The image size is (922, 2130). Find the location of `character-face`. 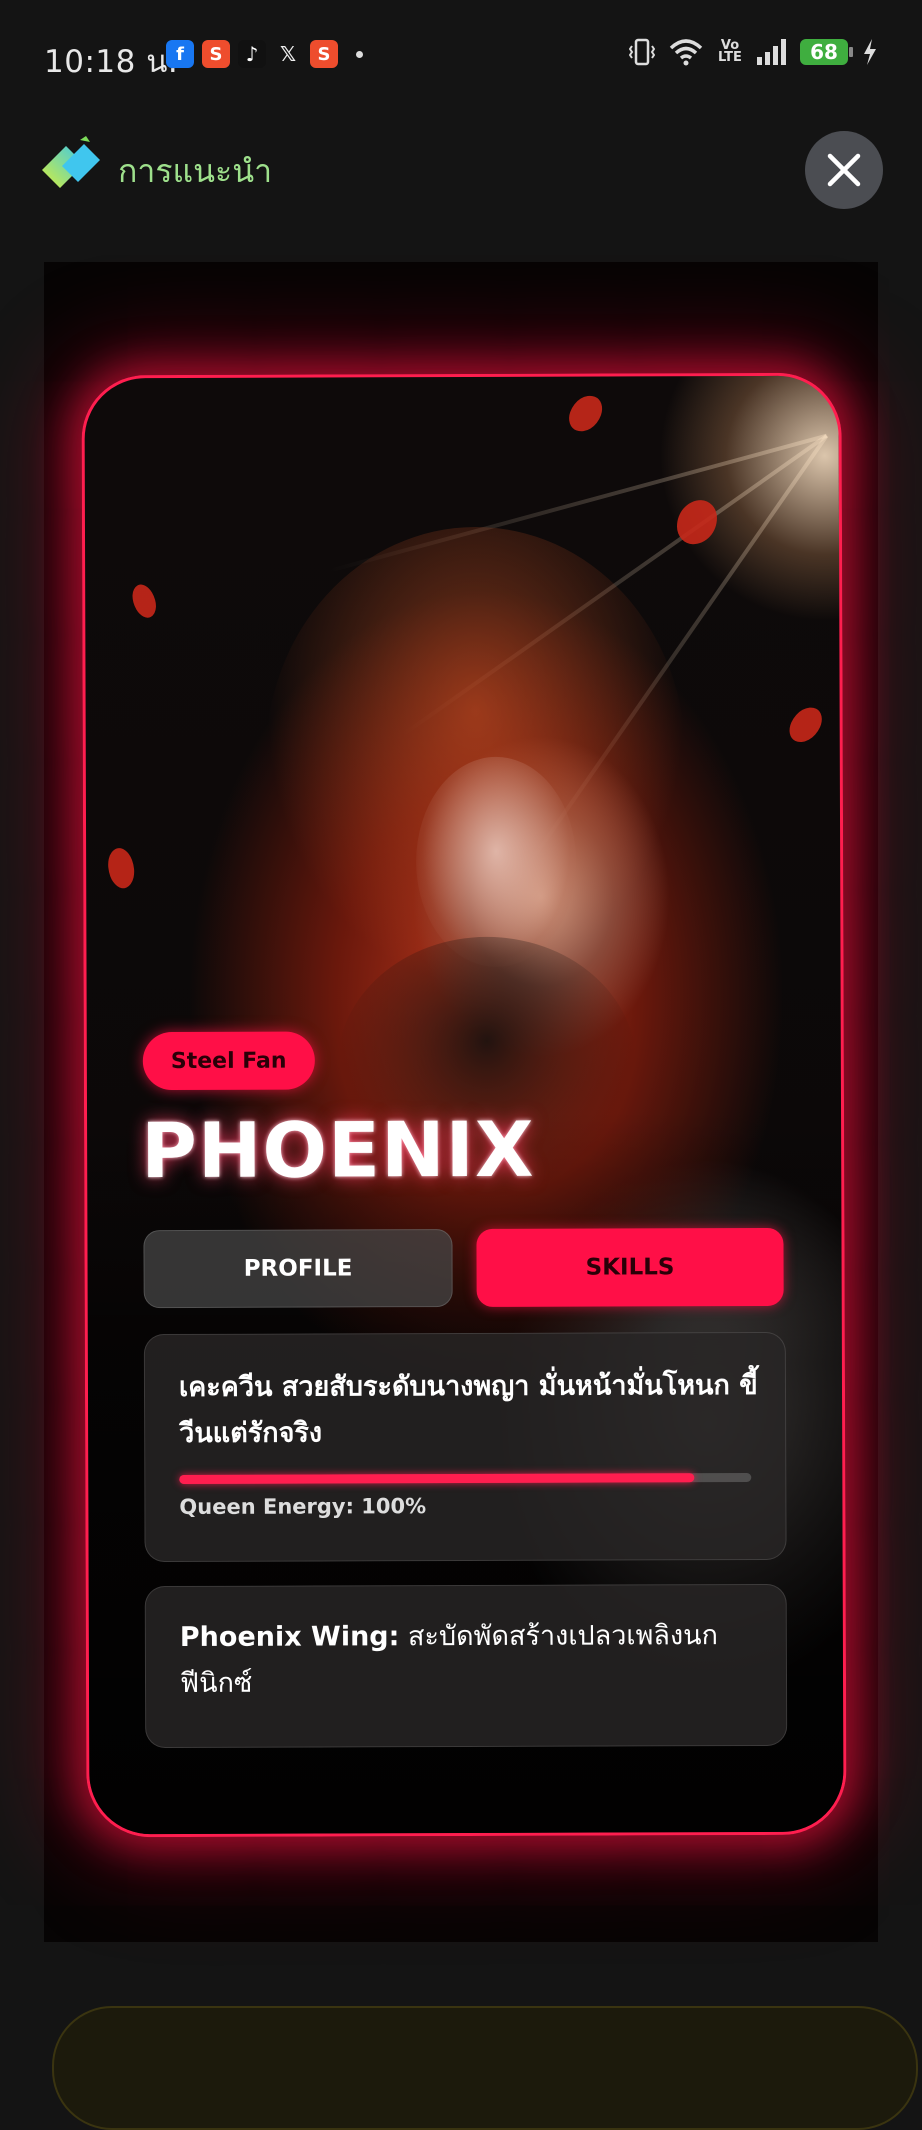

character-face is located at coordinates (496, 862).